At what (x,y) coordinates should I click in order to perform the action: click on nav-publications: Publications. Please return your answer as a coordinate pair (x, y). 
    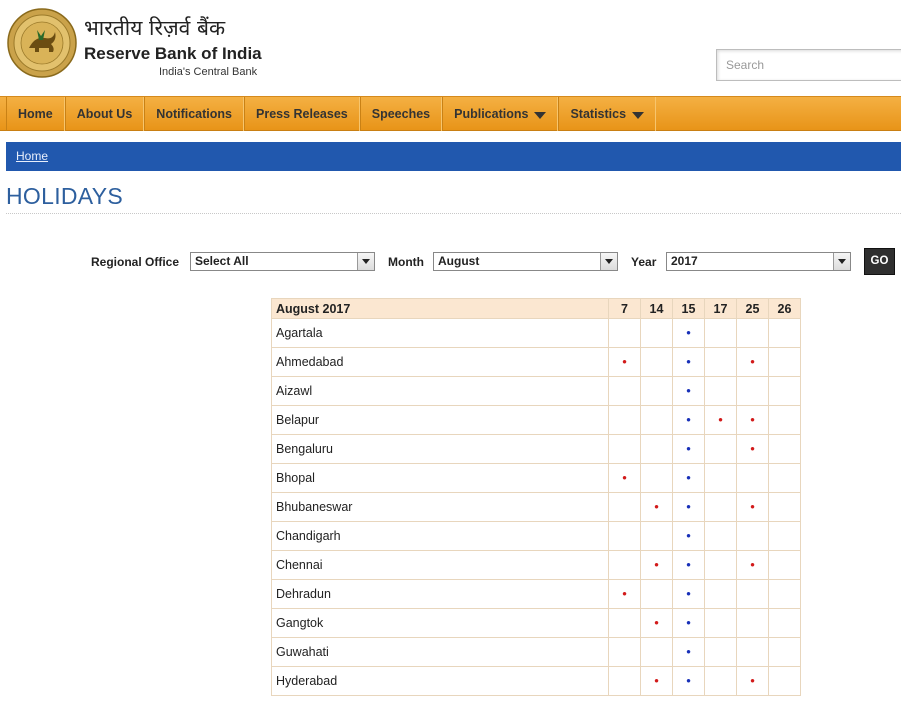
    Looking at the image, I should click on (500, 114).